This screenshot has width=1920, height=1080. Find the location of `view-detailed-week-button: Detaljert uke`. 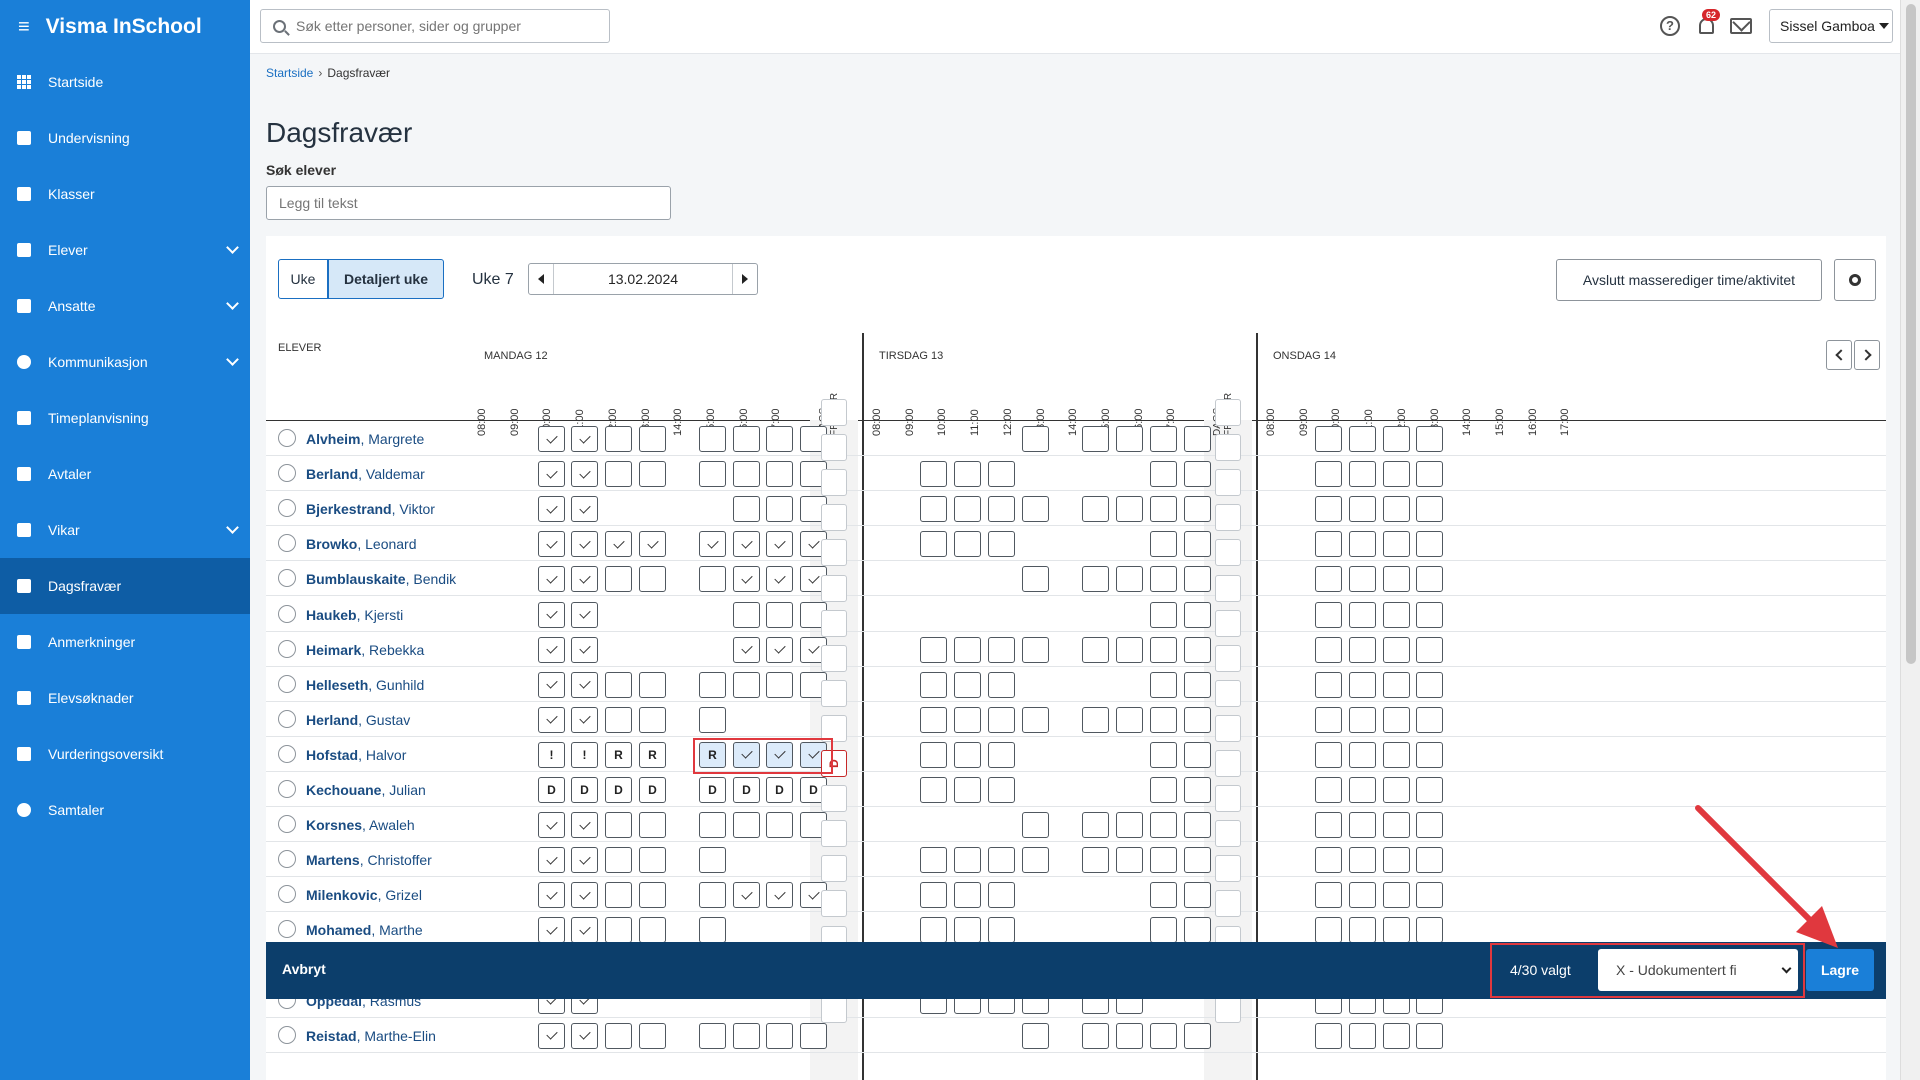

view-detailed-week-button: Detaljert uke is located at coordinates (386, 279).